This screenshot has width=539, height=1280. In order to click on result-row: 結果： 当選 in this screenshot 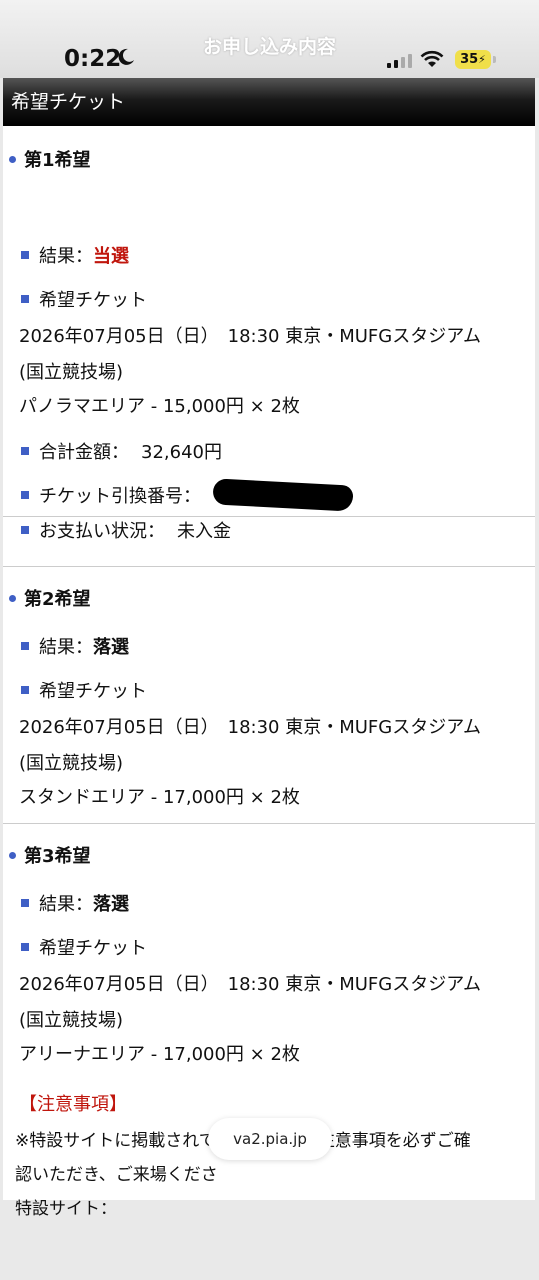, I will do `click(66, 255)`.